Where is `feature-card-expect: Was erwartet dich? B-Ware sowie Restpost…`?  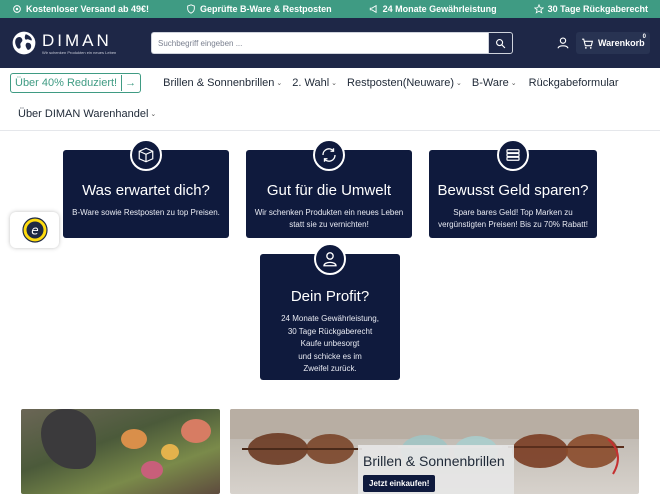 feature-card-expect: Was erwartet dich? B-Ware sowie Restpost… is located at coordinates (146, 188).